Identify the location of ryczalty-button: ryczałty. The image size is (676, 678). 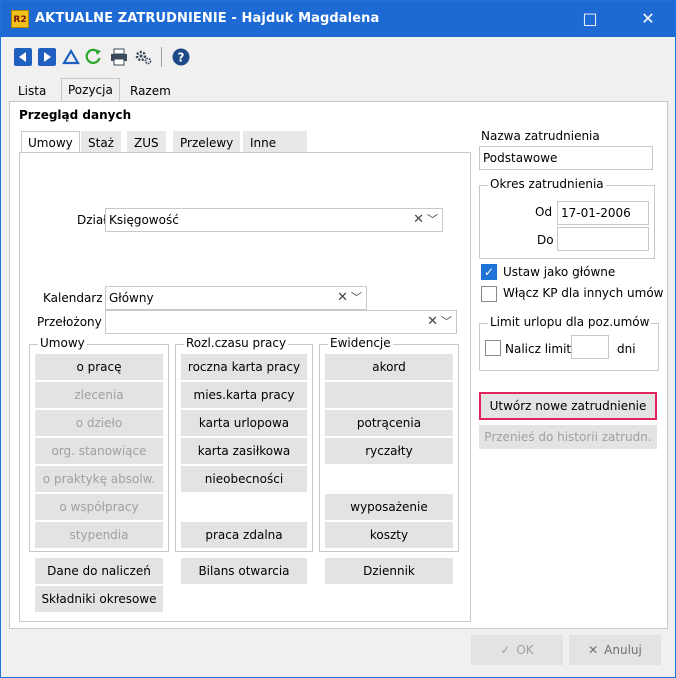
(389, 451).